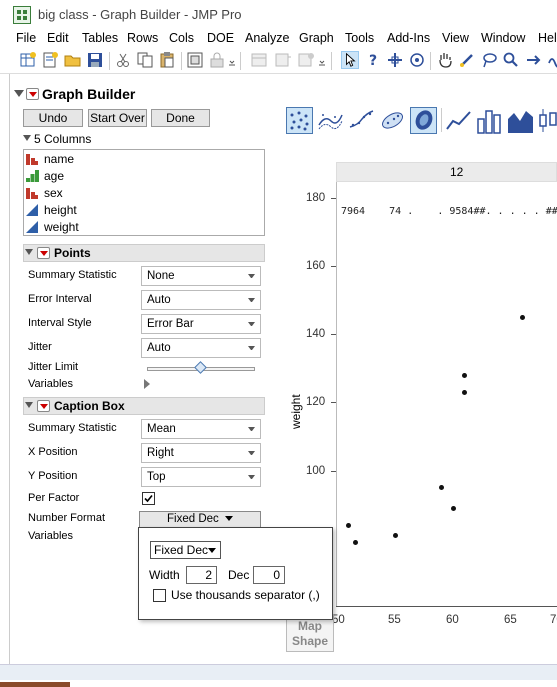 The height and width of the screenshot is (687, 557). I want to click on points-red-triangle-icon, so click(43, 253).